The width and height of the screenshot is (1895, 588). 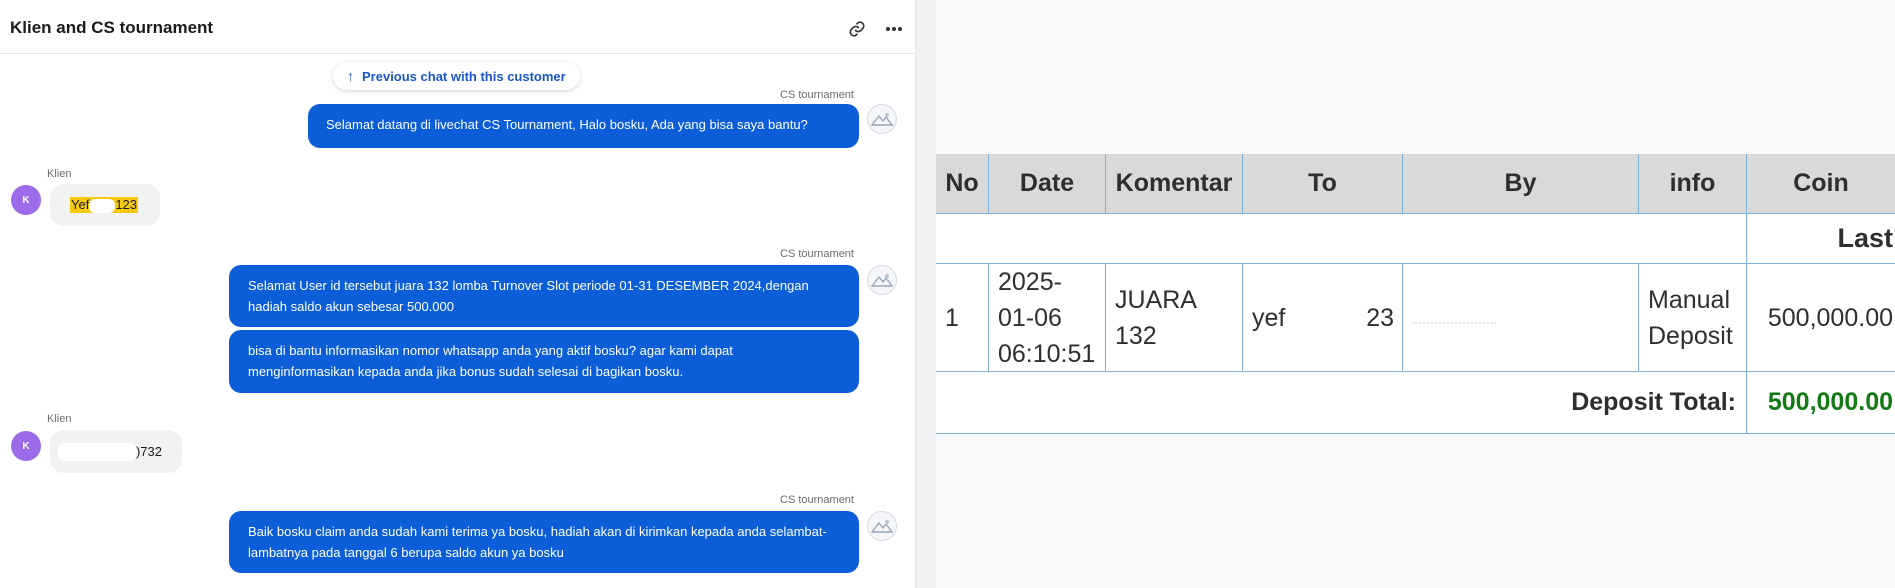 I want to click on cell-no: 1, so click(x=962, y=317).